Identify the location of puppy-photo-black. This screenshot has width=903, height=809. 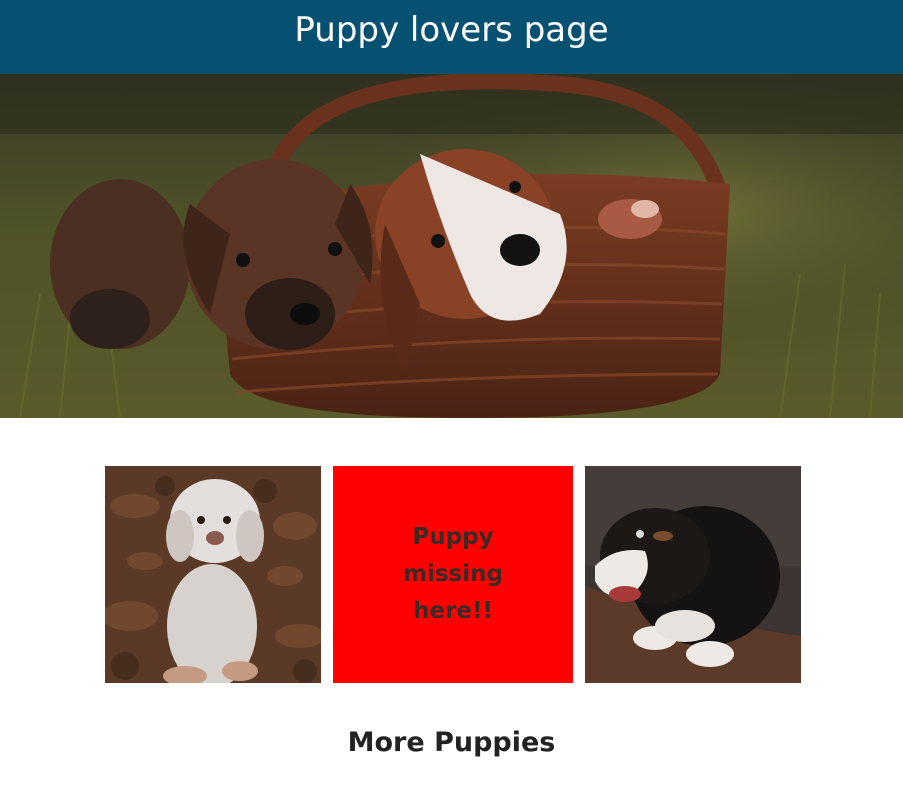
(693, 574).